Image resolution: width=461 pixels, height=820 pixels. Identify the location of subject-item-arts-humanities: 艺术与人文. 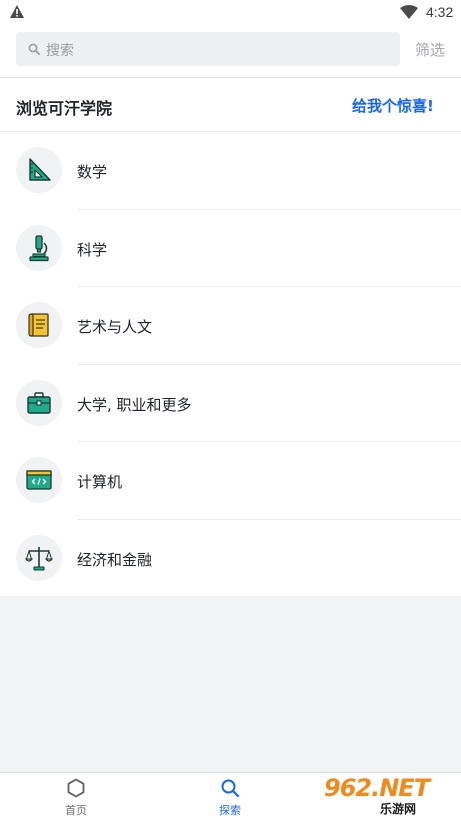
(230, 326).